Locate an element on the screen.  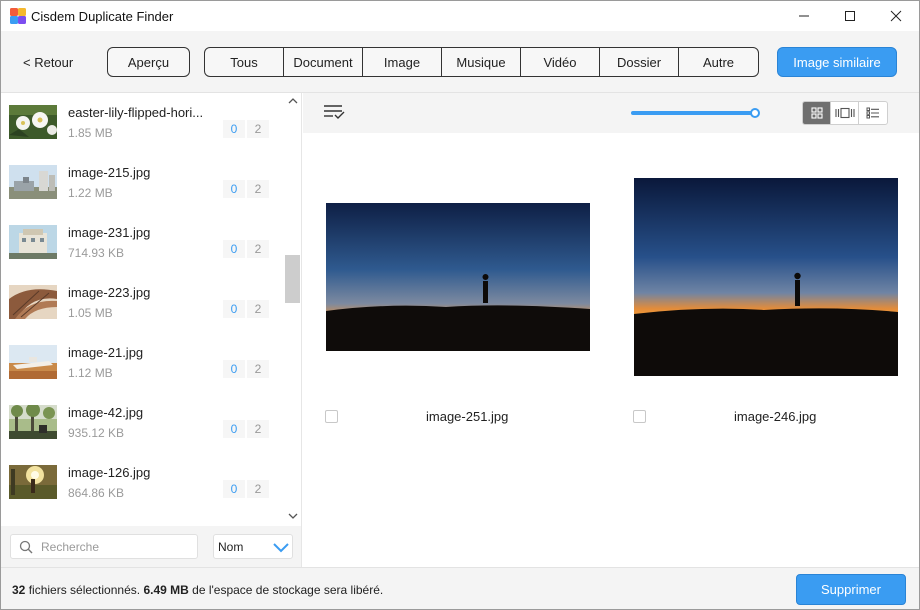
preview-button: Aperçu is located at coordinates (148, 62).